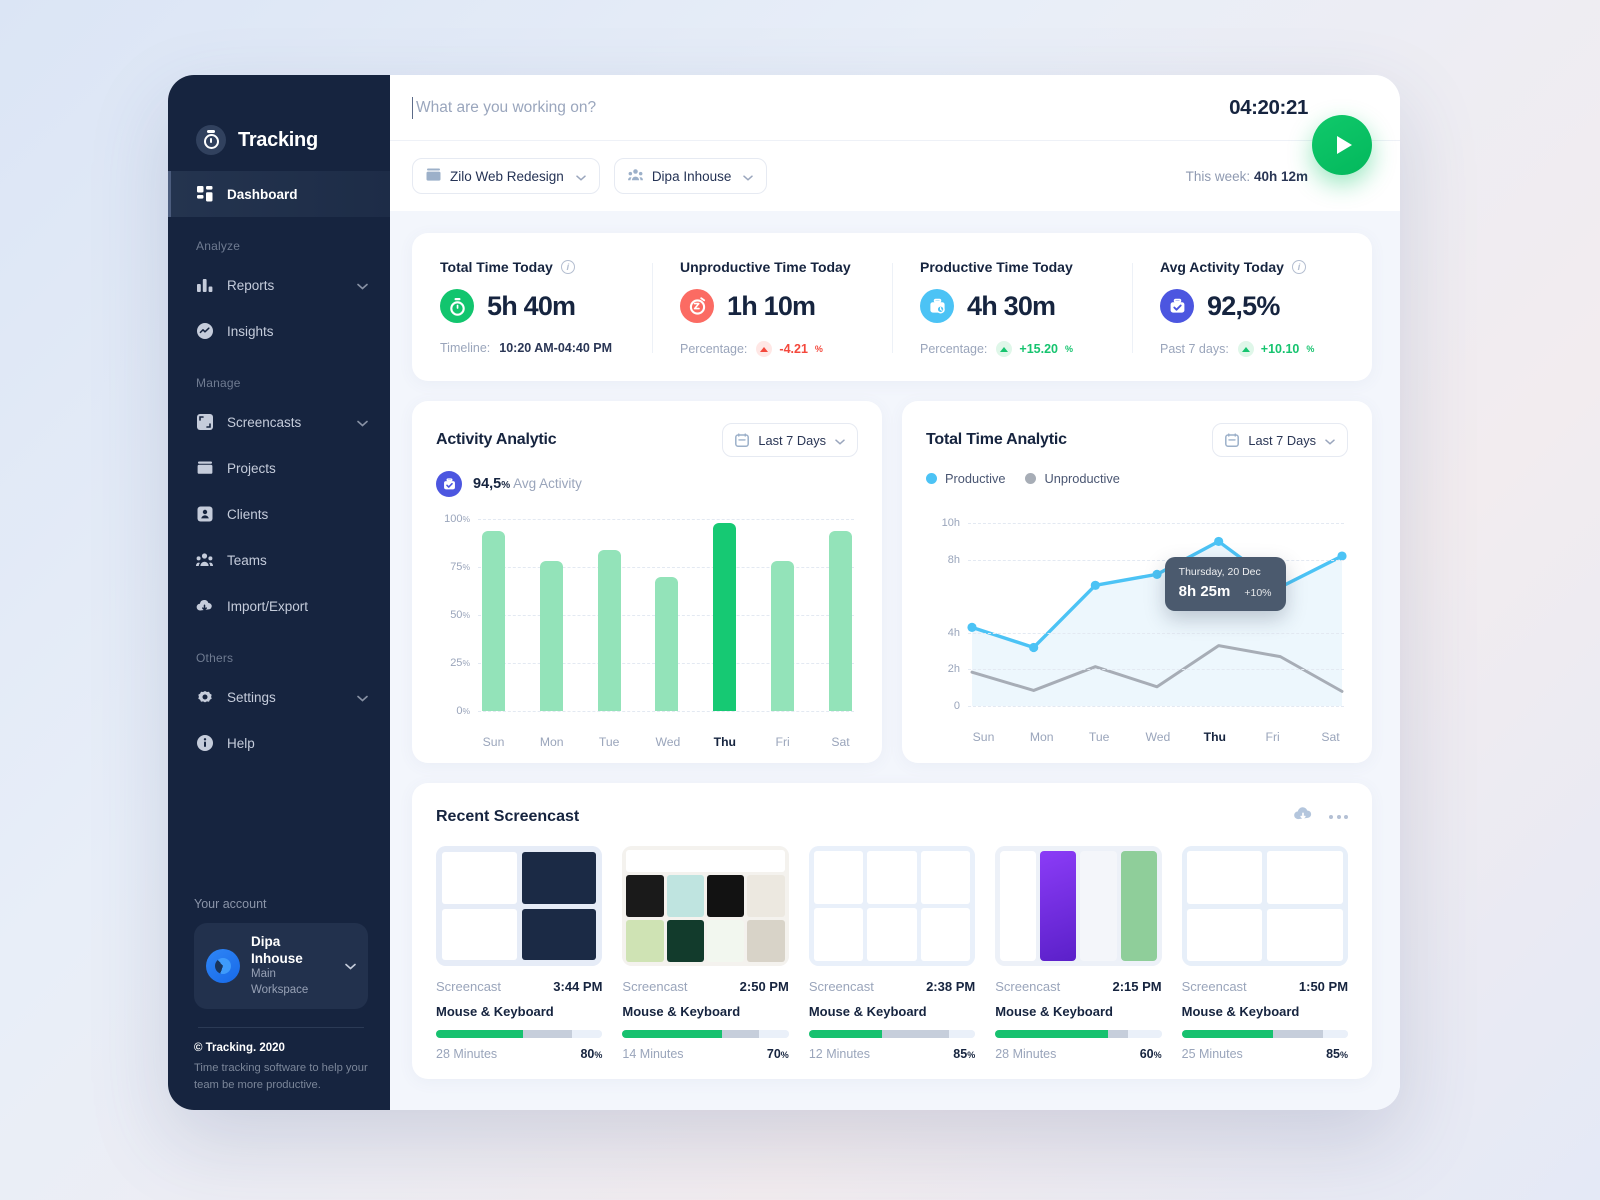  What do you see at coordinates (279, 514) in the screenshot?
I see `sidebar-item-clients: Clients` at bounding box center [279, 514].